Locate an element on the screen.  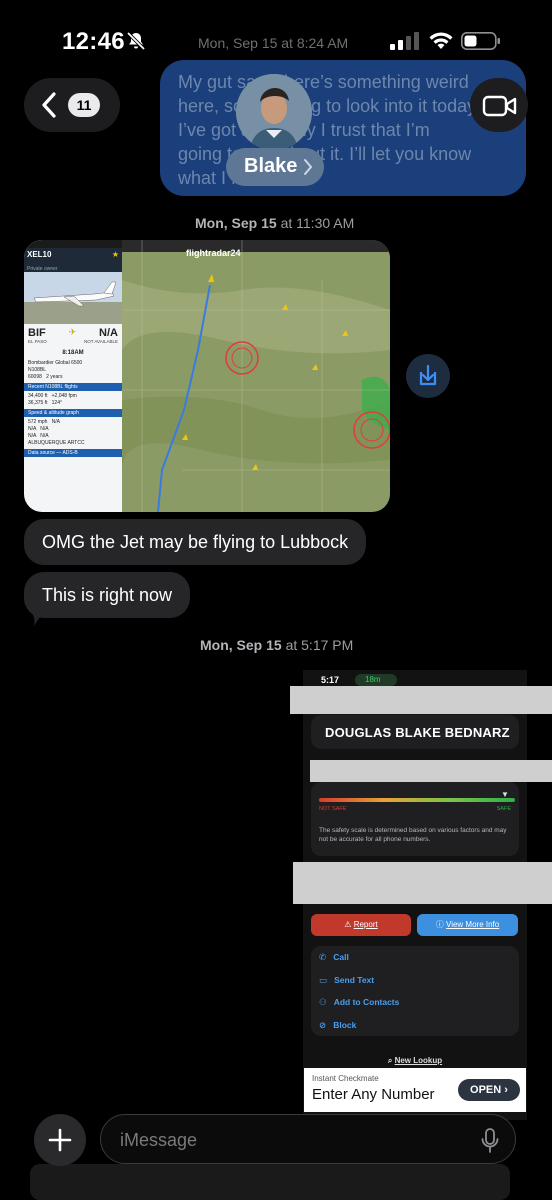
person-name: DOUGLAS BLAKE BEDNARZ is located at coordinates (417, 732).